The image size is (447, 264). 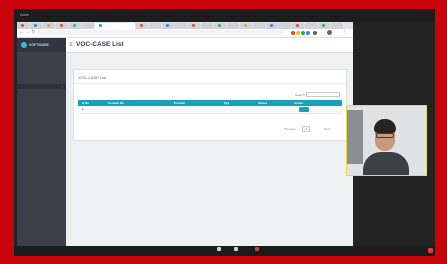 What do you see at coordinates (344, 32) in the screenshot?
I see `browser-menu-icon: ⋮` at bounding box center [344, 32].